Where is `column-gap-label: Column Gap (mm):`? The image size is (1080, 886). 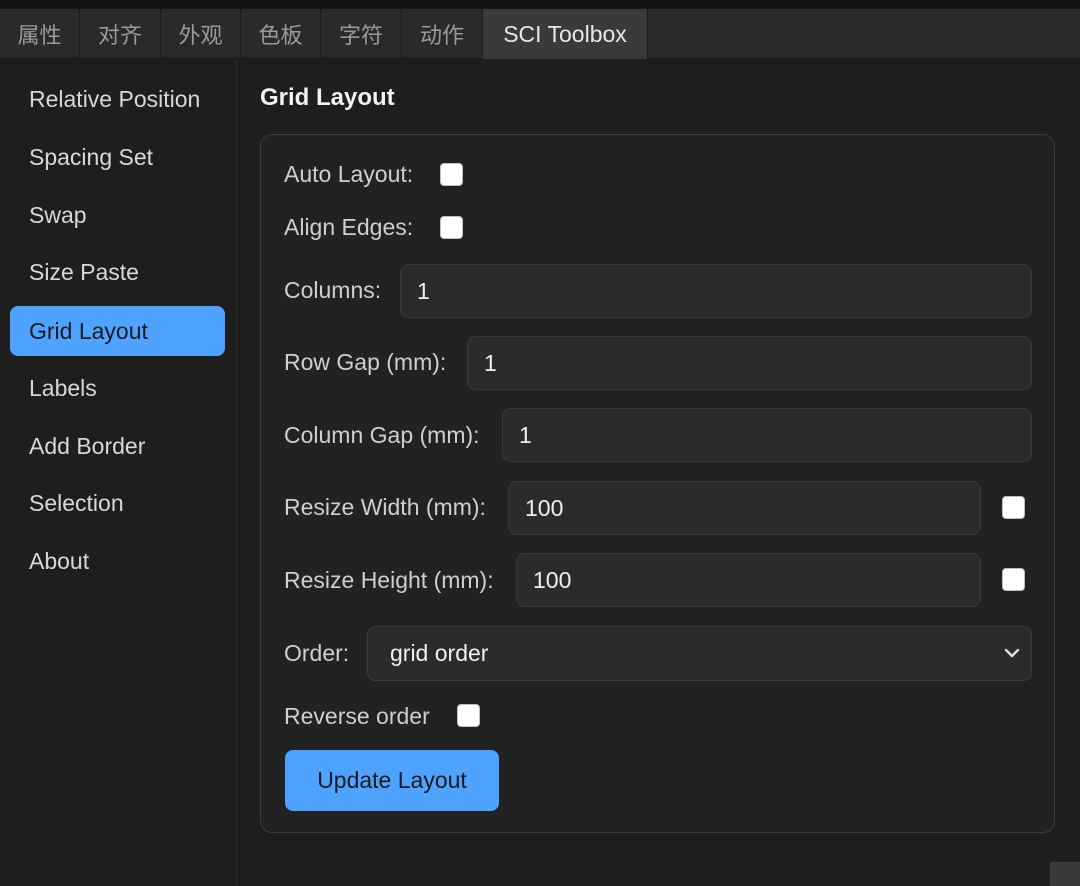
column-gap-label: Column Gap (mm): is located at coordinates (382, 435).